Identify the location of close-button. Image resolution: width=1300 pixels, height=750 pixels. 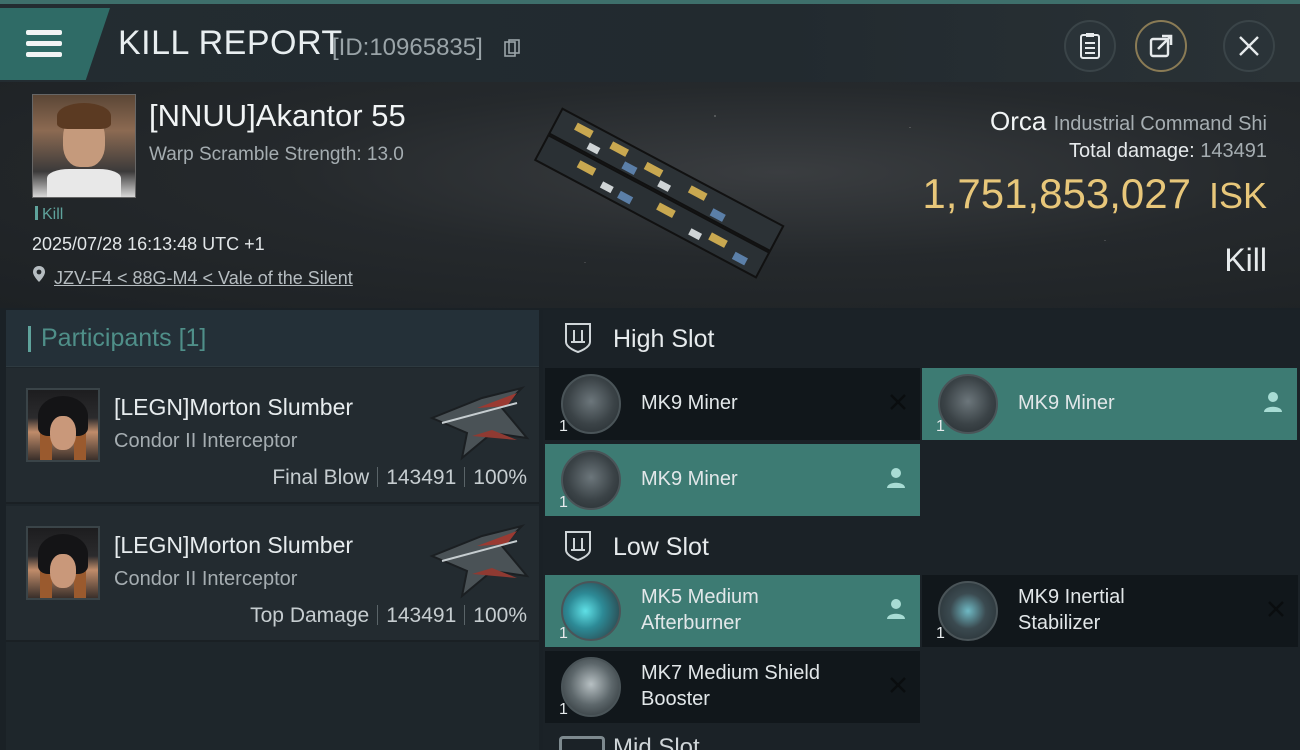
(1249, 46).